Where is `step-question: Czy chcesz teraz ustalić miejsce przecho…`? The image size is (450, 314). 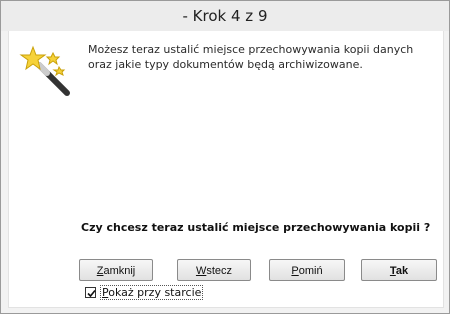
step-question: Czy chcesz teraz ustalić miejsce przecho… is located at coordinates (256, 227).